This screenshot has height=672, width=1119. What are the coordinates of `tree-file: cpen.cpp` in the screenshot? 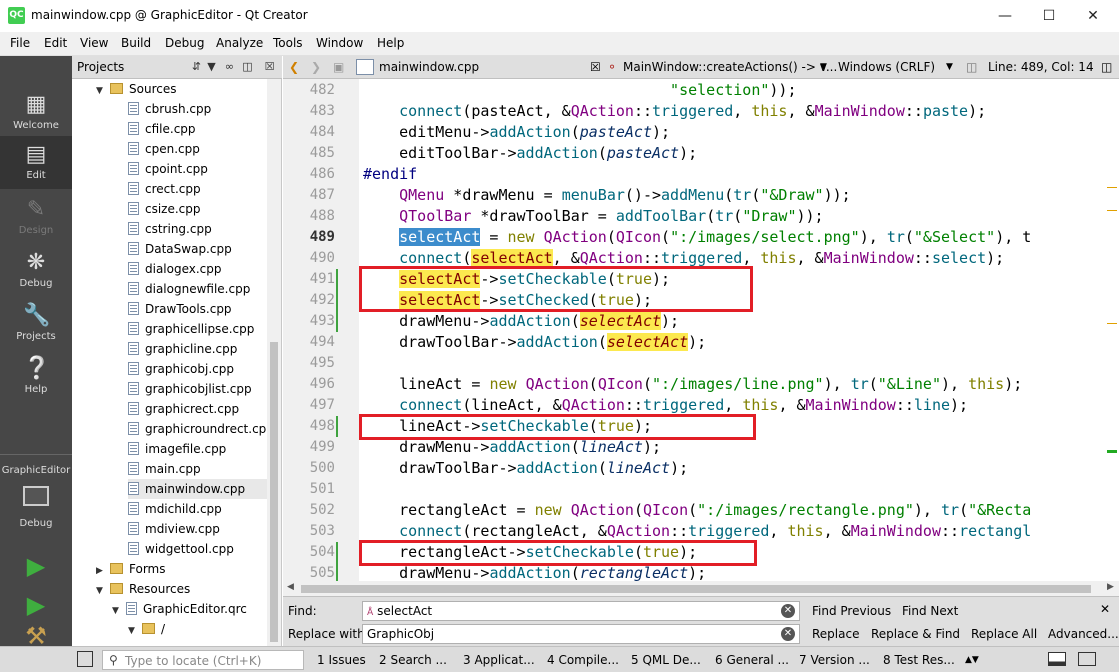 It's located at (197, 149).